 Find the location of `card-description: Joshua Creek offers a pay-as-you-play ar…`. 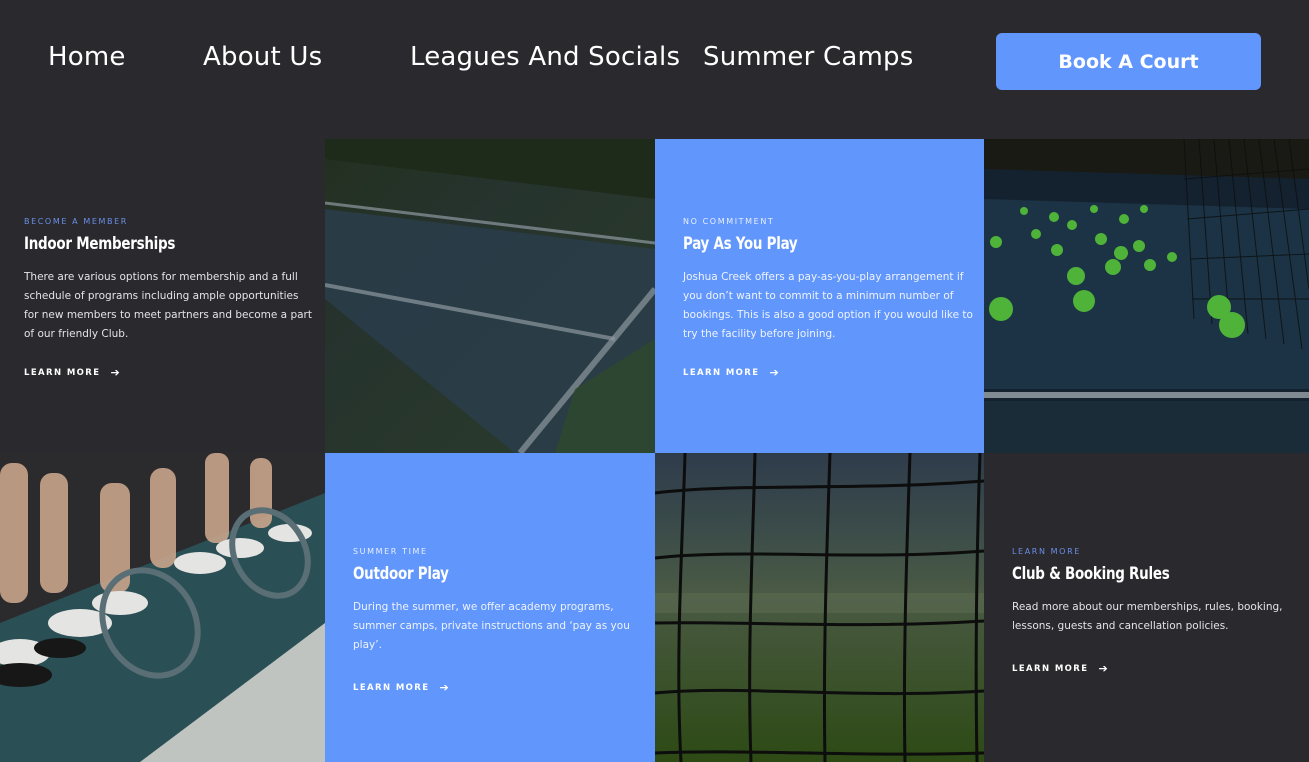

card-description: Joshua Creek offers a pay-as-you-play ar… is located at coordinates (828, 305).